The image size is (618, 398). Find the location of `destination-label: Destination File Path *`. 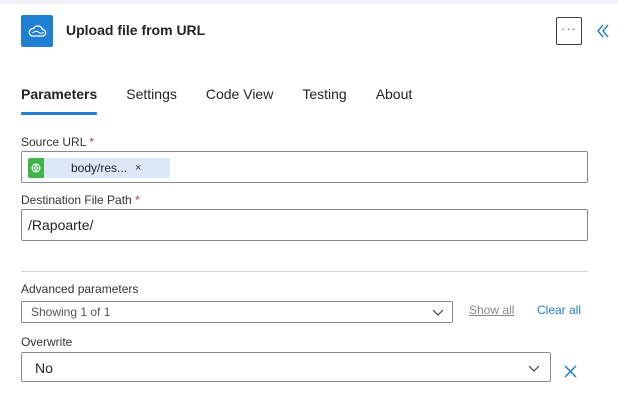

destination-label: Destination File Path * is located at coordinates (80, 200).